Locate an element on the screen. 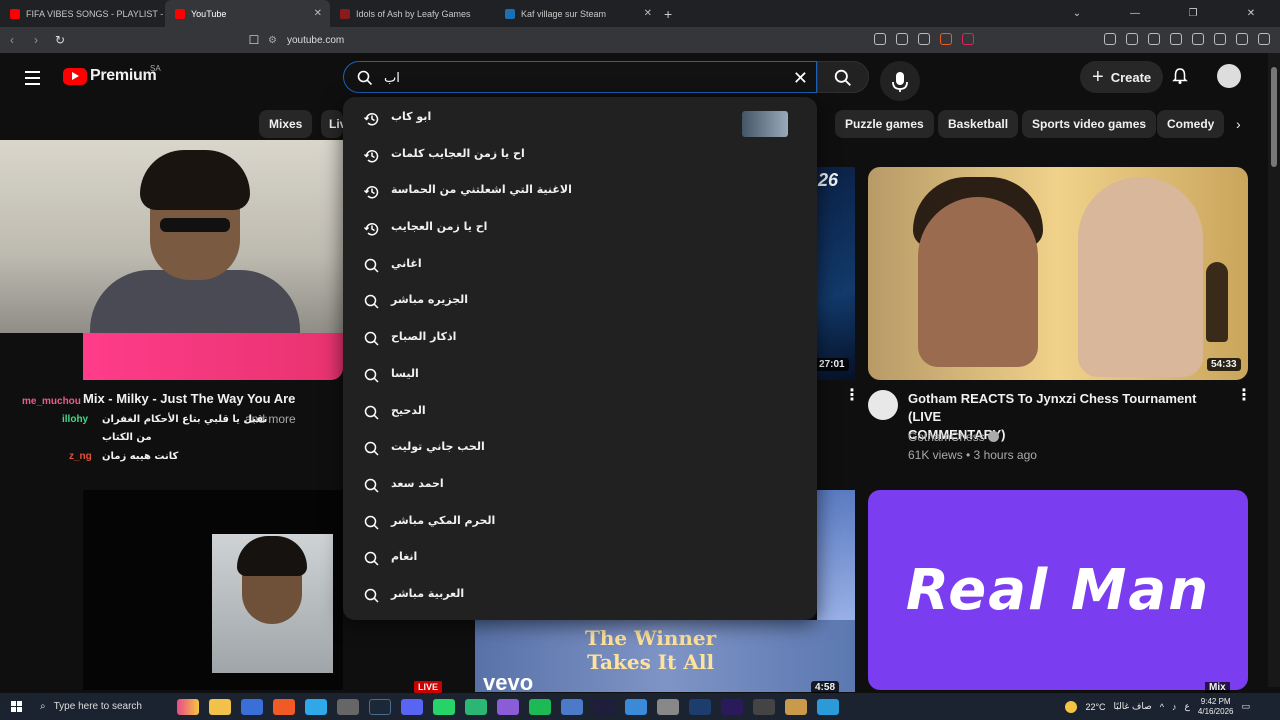 This screenshot has width=1280, height=720. new-tab-button: + is located at coordinates (668, 14).